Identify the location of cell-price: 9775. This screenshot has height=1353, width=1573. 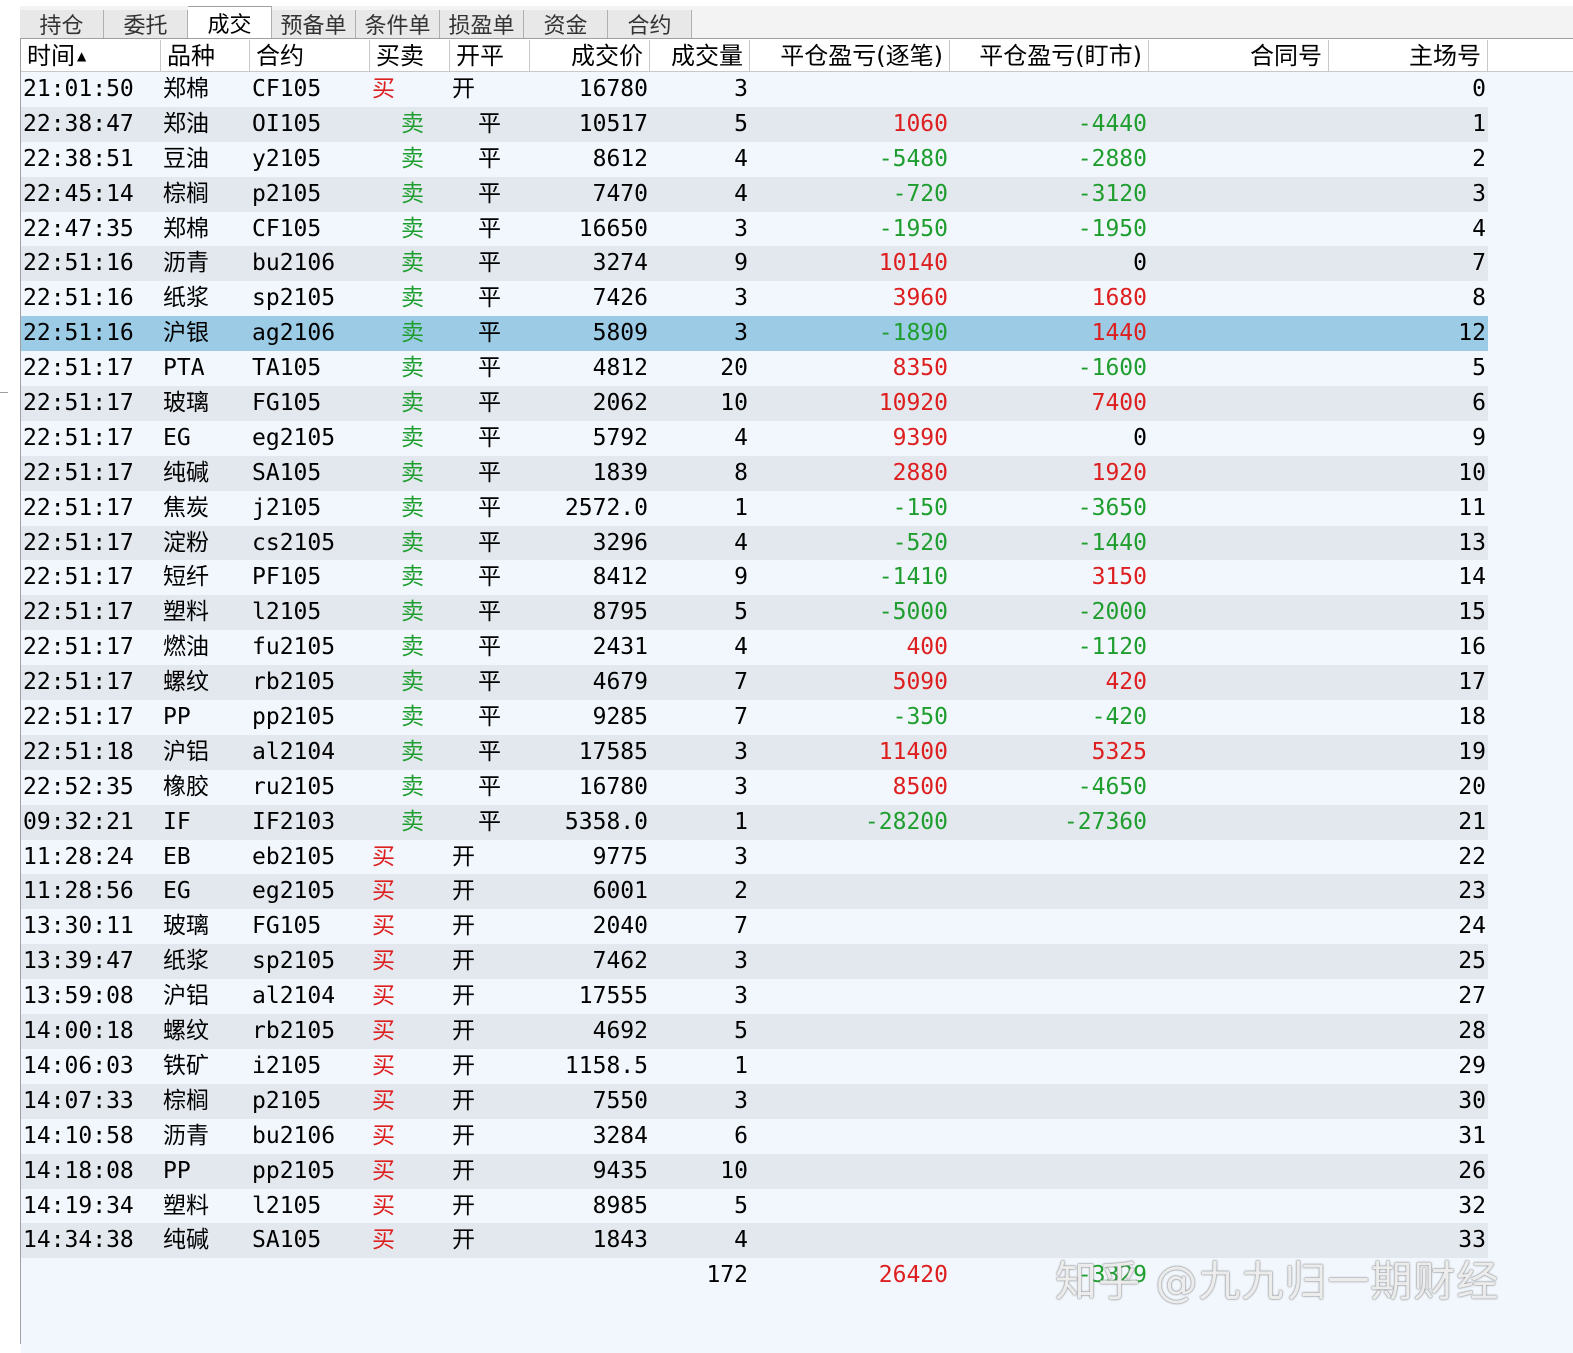
(590, 857).